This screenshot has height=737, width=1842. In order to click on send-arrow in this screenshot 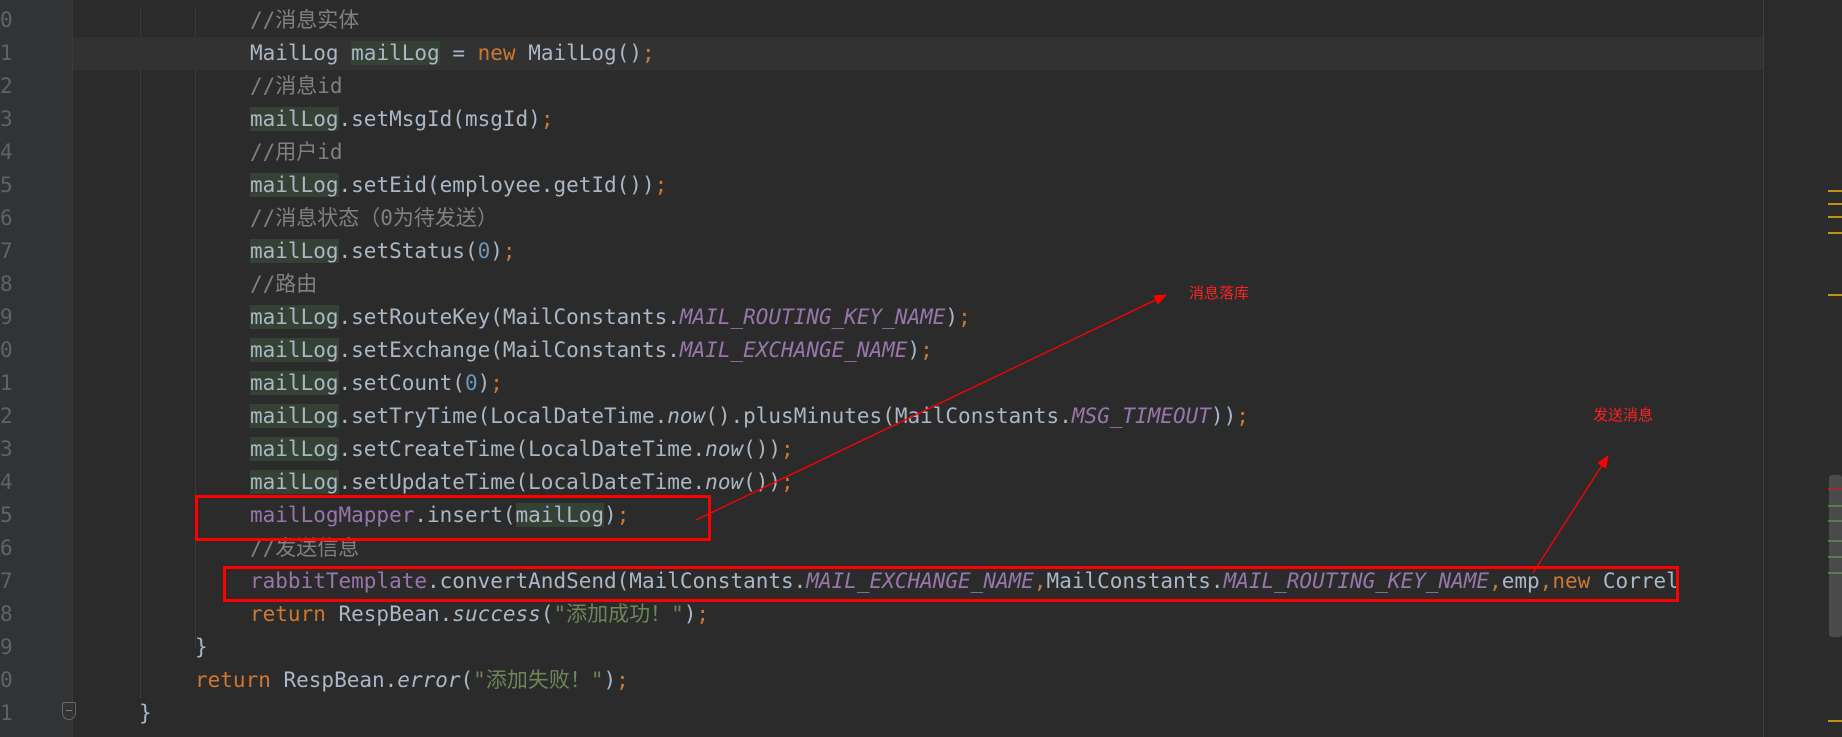, I will do `click(1570, 514)`.